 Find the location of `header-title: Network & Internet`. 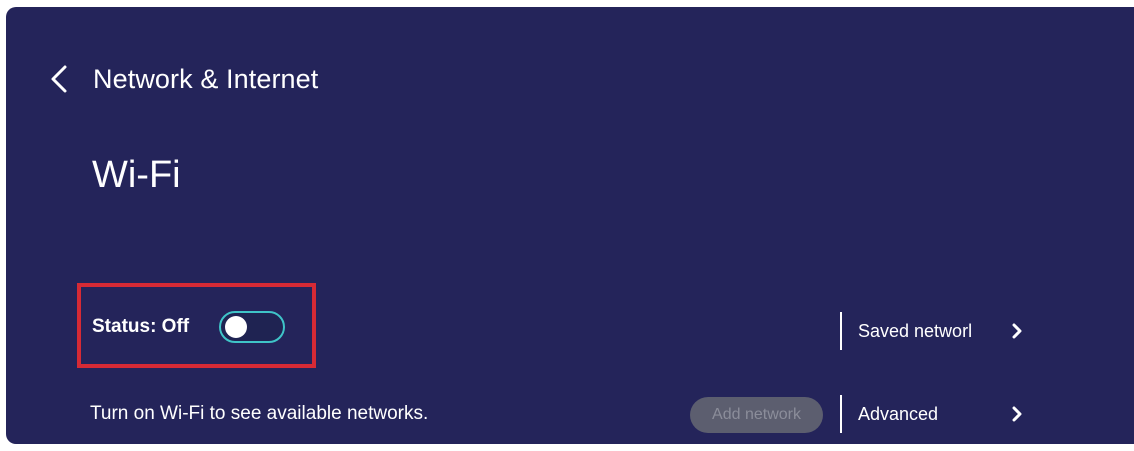

header-title: Network & Internet is located at coordinates (206, 78).